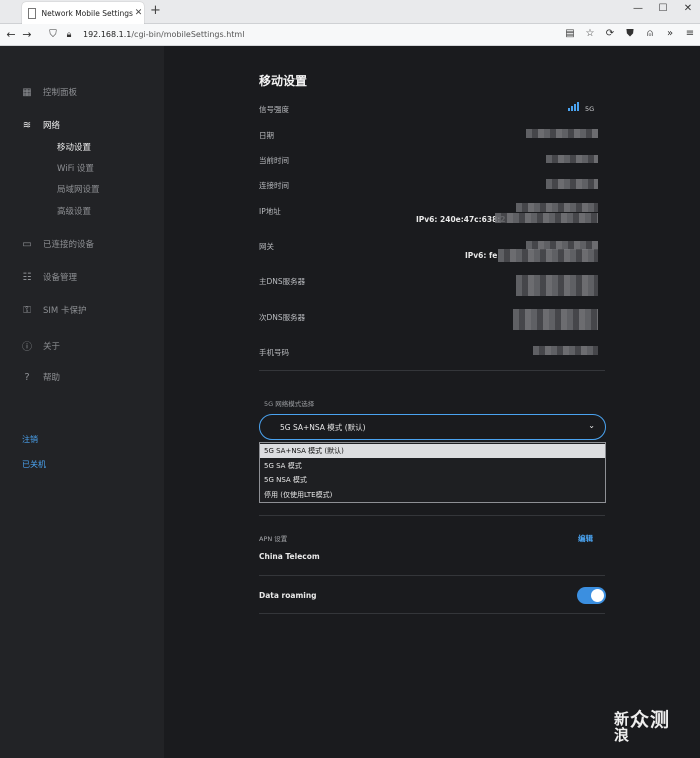  What do you see at coordinates (557, 207) in the screenshot?
I see `redacted-ipv4` at bounding box center [557, 207].